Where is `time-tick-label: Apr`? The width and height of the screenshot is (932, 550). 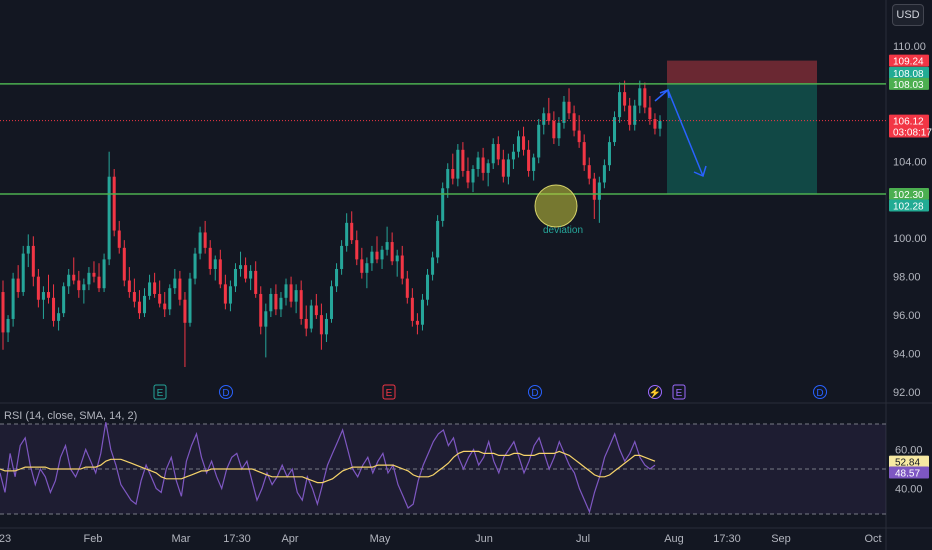 time-tick-label: Apr is located at coordinates (289, 539).